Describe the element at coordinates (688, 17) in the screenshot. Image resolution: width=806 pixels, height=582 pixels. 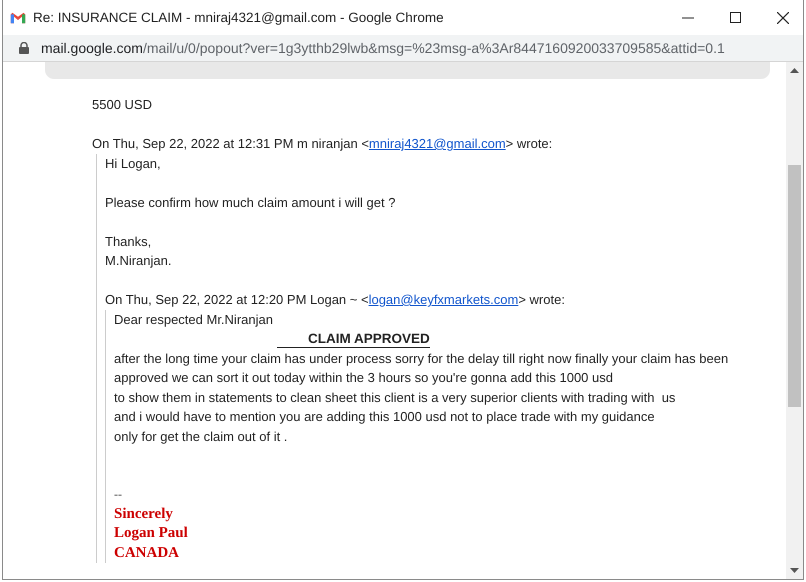
I see `minimize-icon` at that location.